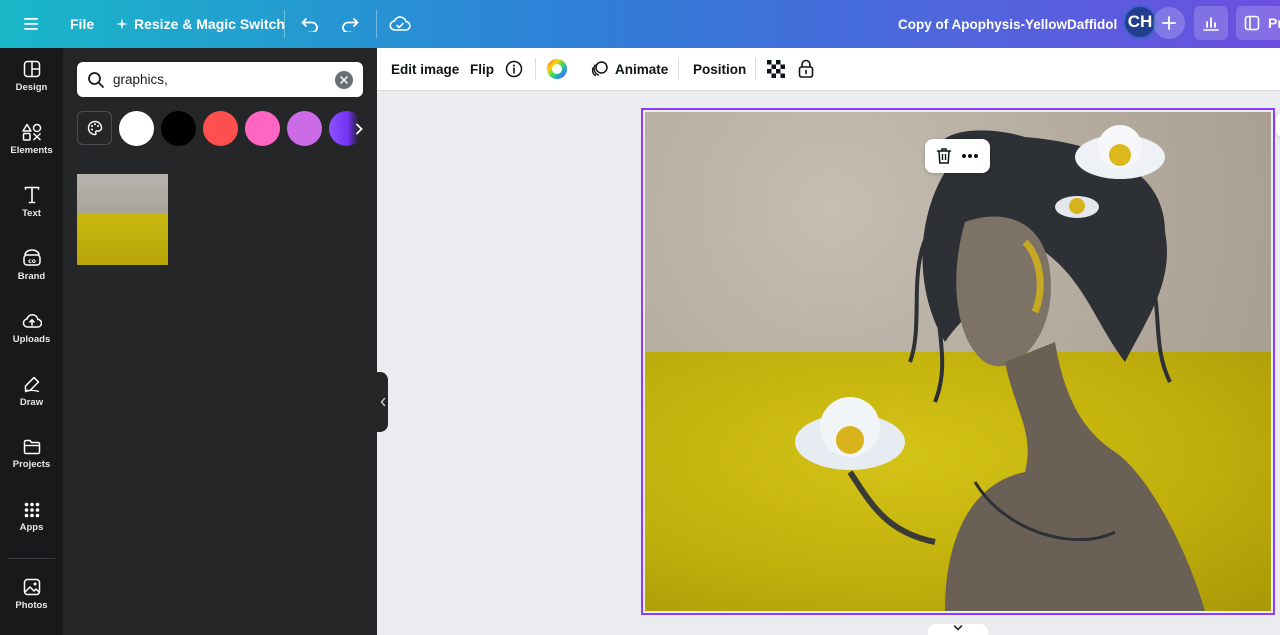 Image resolution: width=1280 pixels, height=635 pixels. I want to click on rail-label: Brand, so click(31, 276).